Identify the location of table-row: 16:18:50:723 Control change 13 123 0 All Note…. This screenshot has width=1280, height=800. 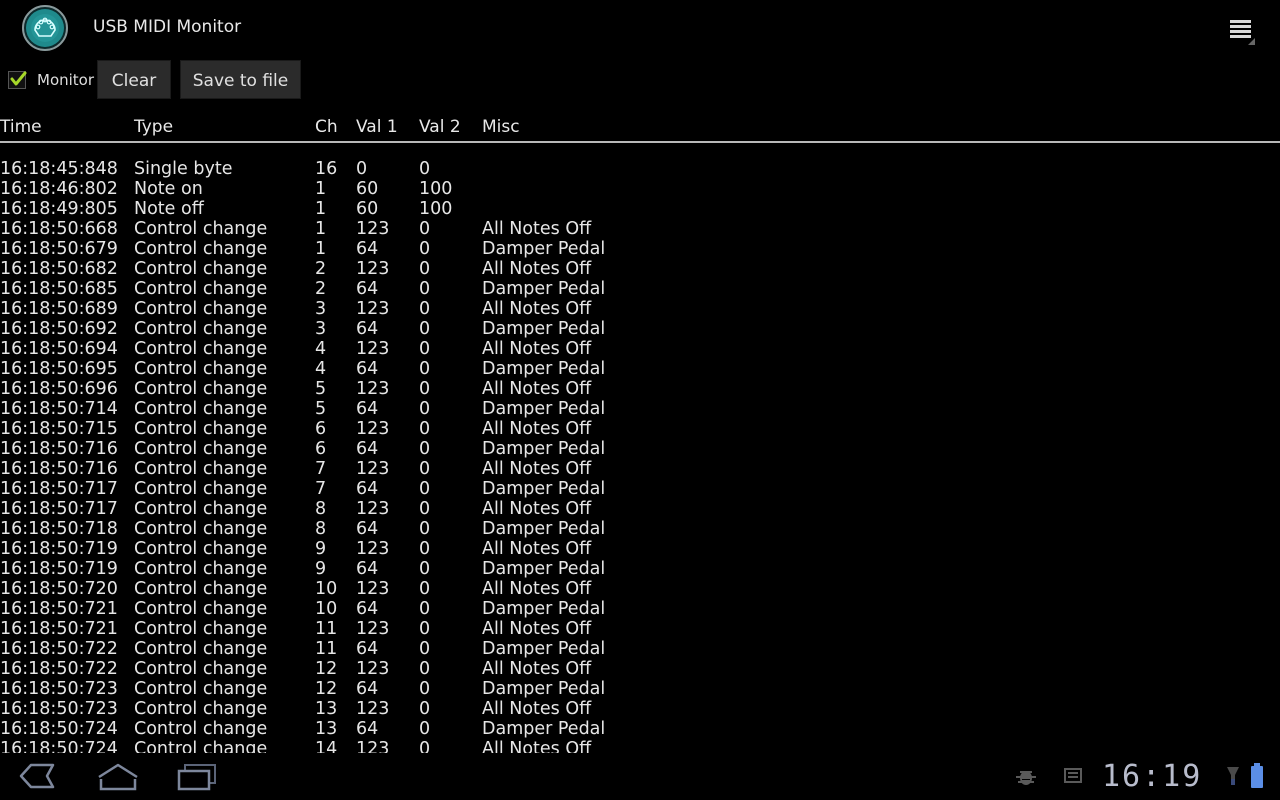
(640, 709).